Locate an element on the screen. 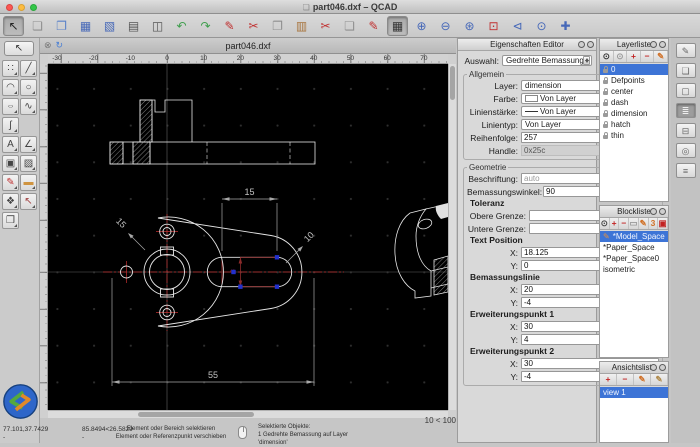  tool-solid-fill: ▬ is located at coordinates (28, 182).